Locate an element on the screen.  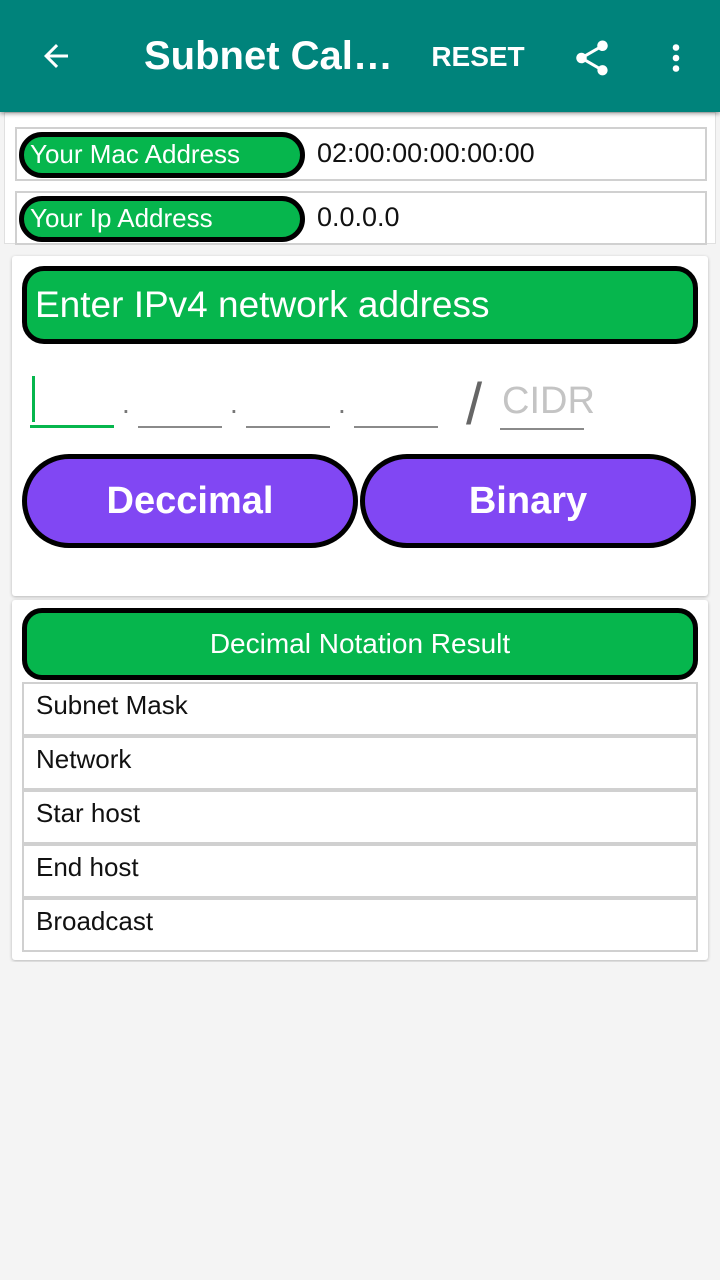
result-row-subnet-mask: Subnet Mask is located at coordinates (360, 709).